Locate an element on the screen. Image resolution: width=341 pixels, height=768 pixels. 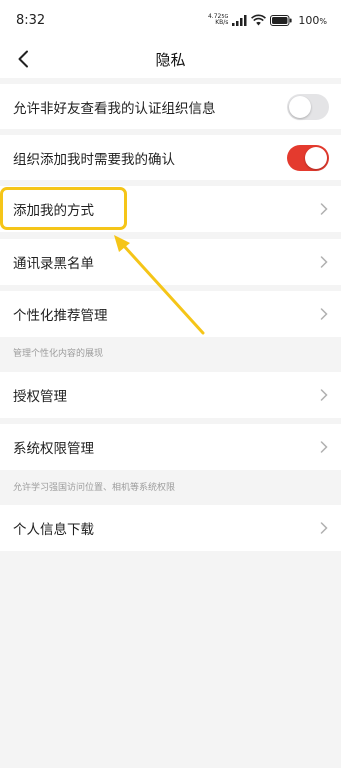
setting-label: 组织添加我时需要我的确认 is located at coordinates (94, 159).